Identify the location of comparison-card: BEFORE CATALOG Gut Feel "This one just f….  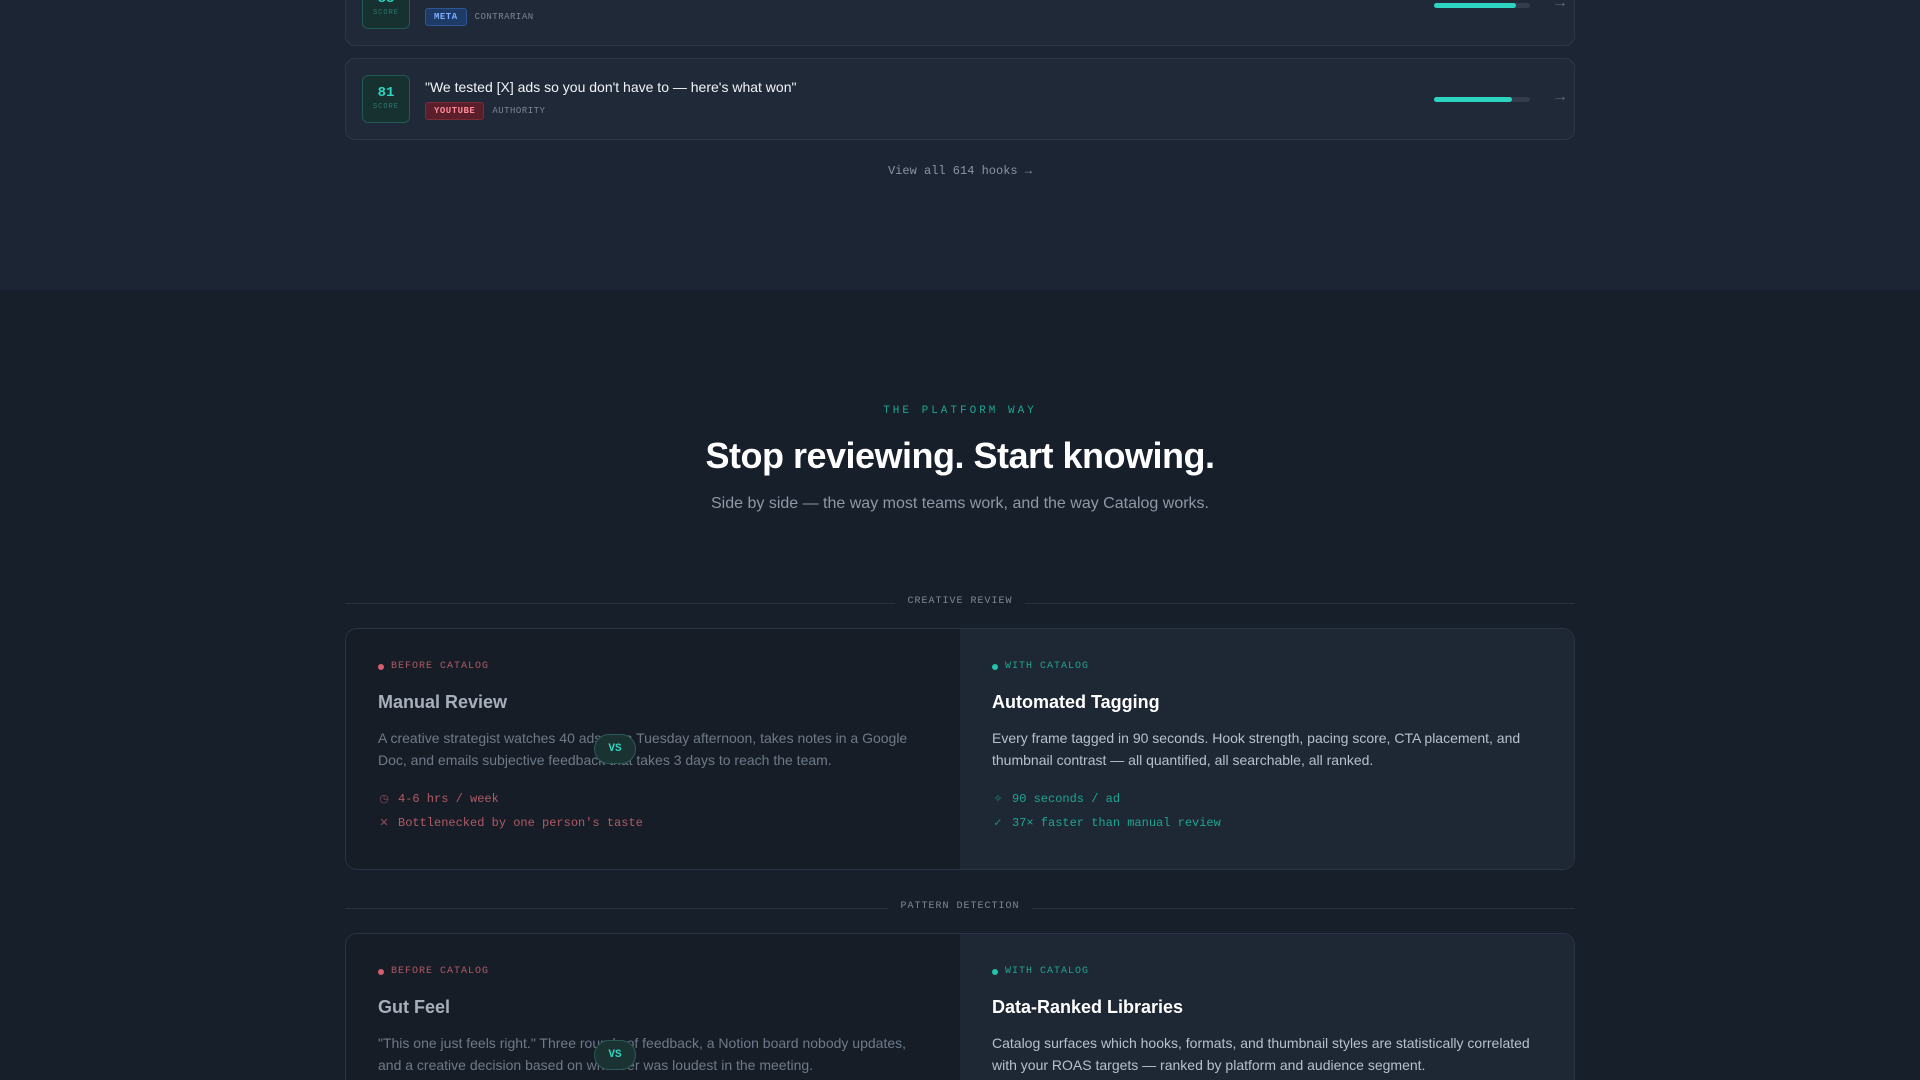
(960, 1006).